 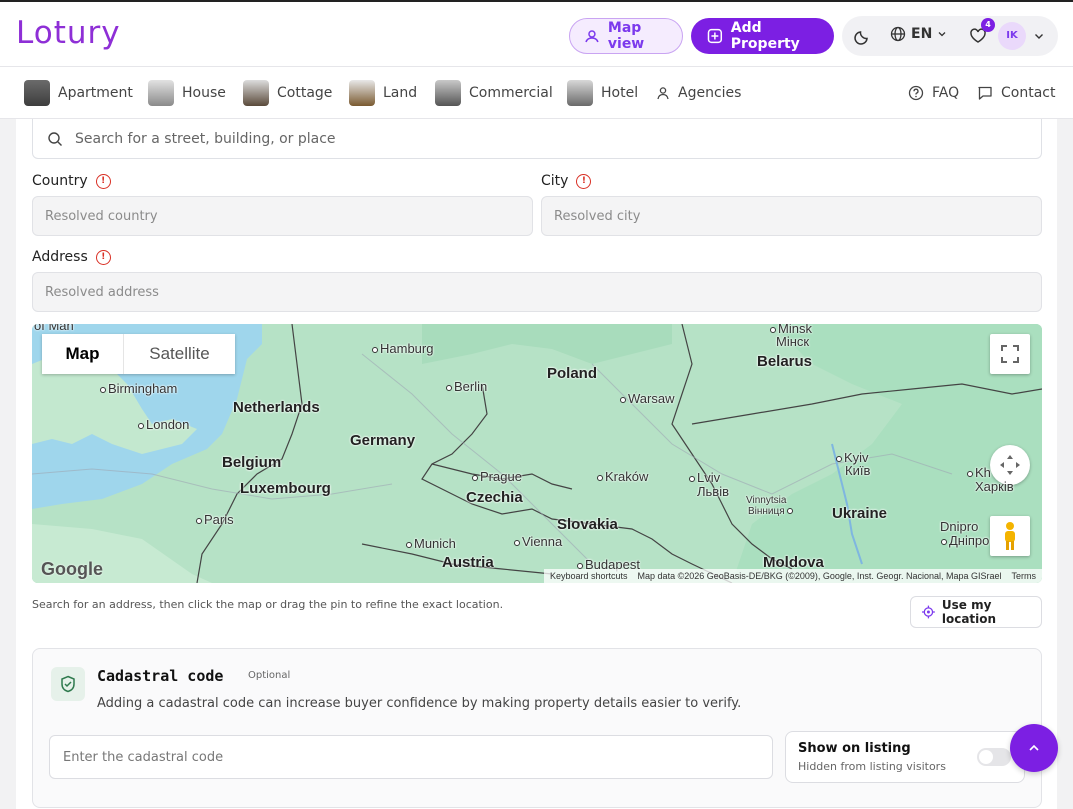 I want to click on cadastral-title: Cadastral code, so click(x=160, y=676).